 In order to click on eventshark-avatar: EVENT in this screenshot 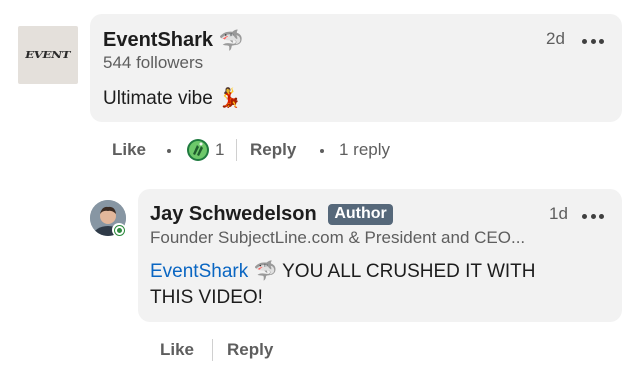, I will do `click(48, 55)`.